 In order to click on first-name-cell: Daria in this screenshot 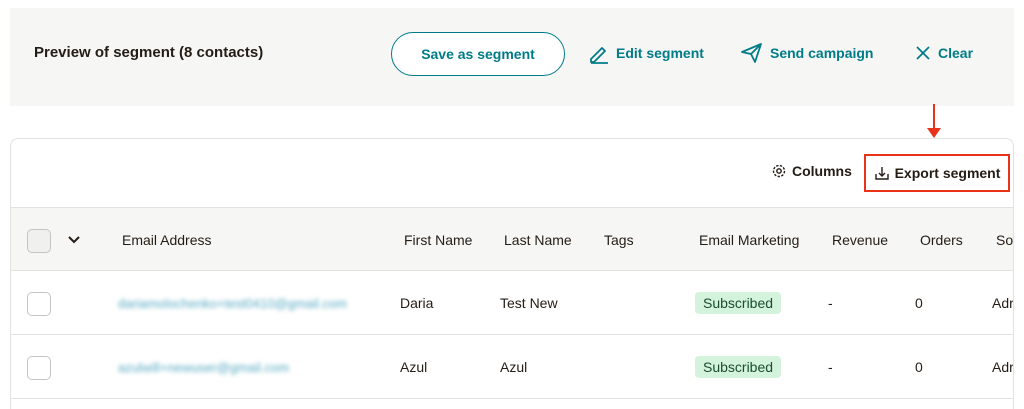, I will do `click(417, 303)`.